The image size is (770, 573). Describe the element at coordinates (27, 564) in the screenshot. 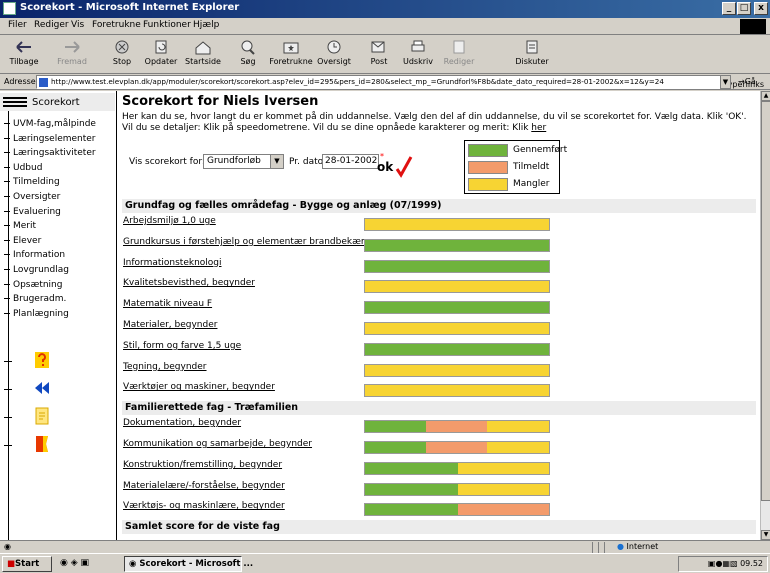

I see `start-button: ■Start` at that location.